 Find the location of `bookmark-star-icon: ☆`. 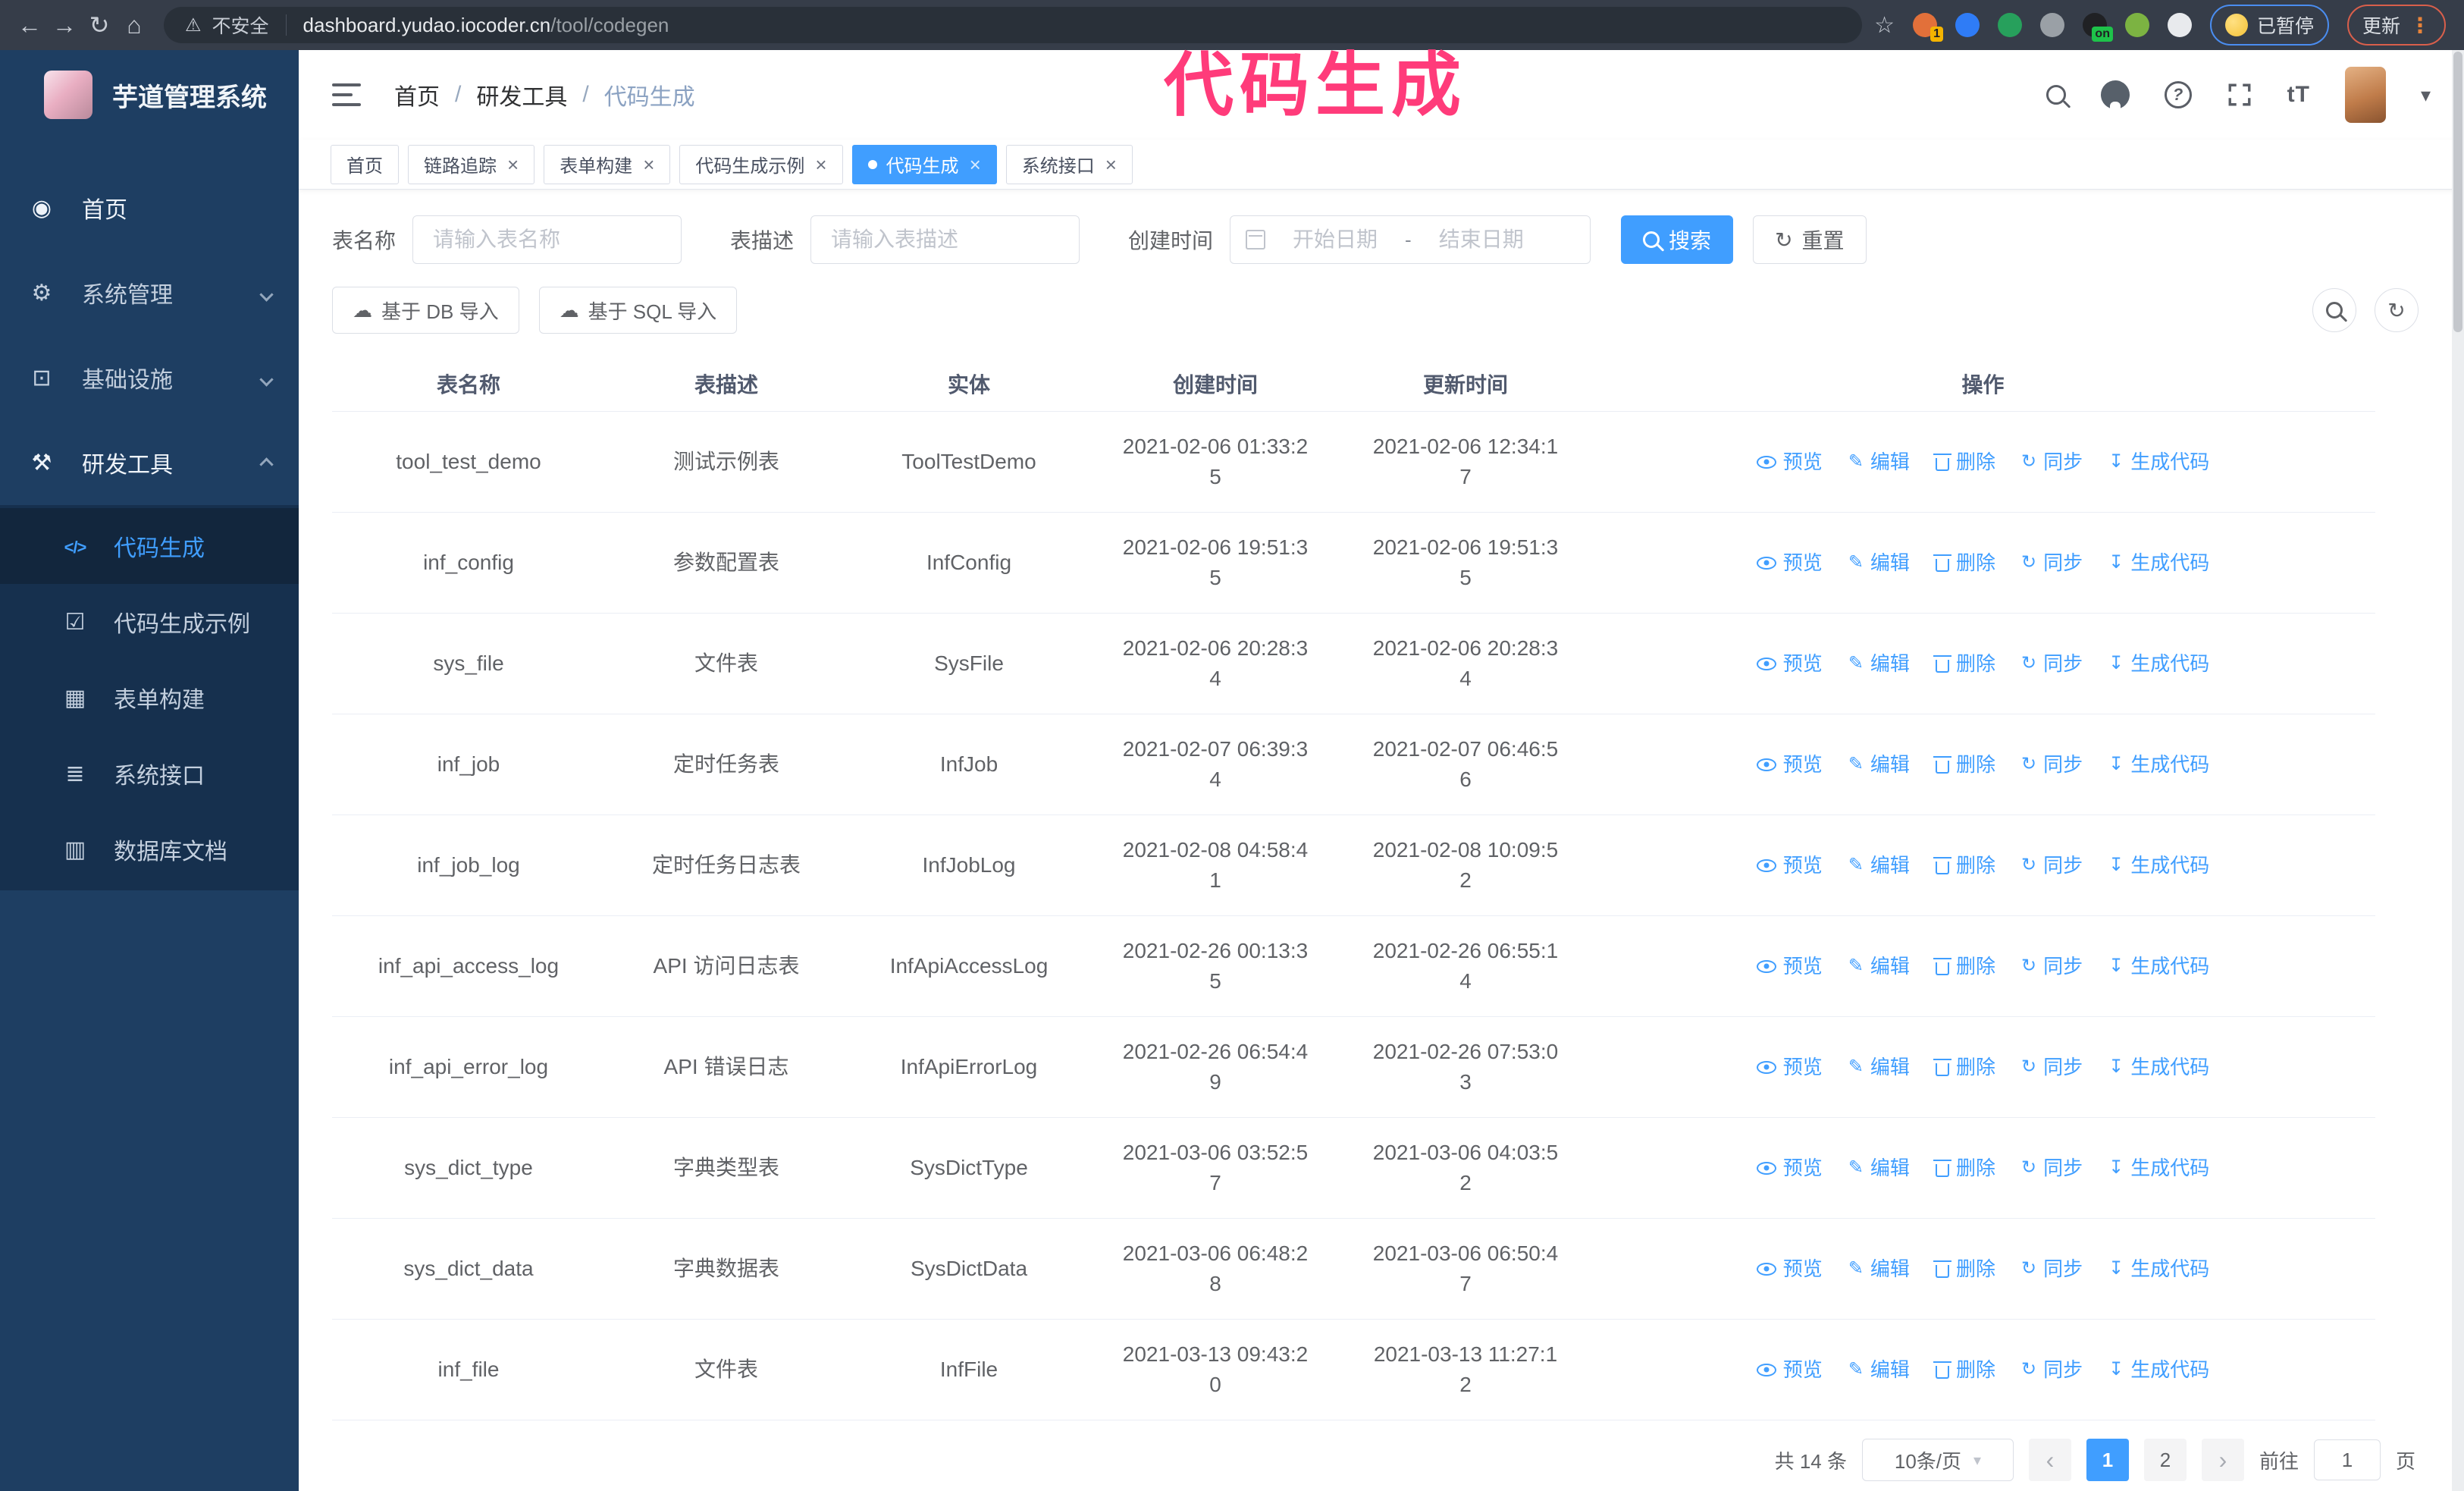

bookmark-star-icon: ☆ is located at coordinates (1885, 25).